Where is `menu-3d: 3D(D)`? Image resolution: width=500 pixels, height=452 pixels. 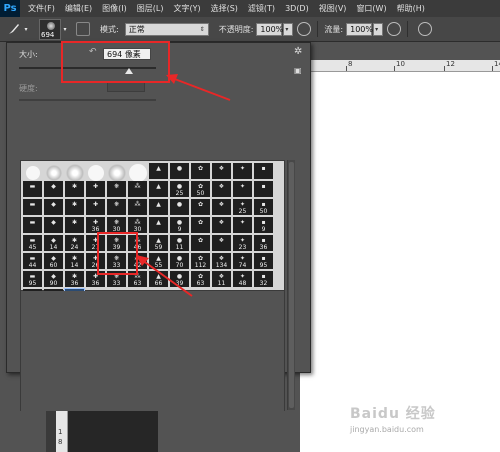
menu-3d: 3D(D) is located at coordinates (297, 8).